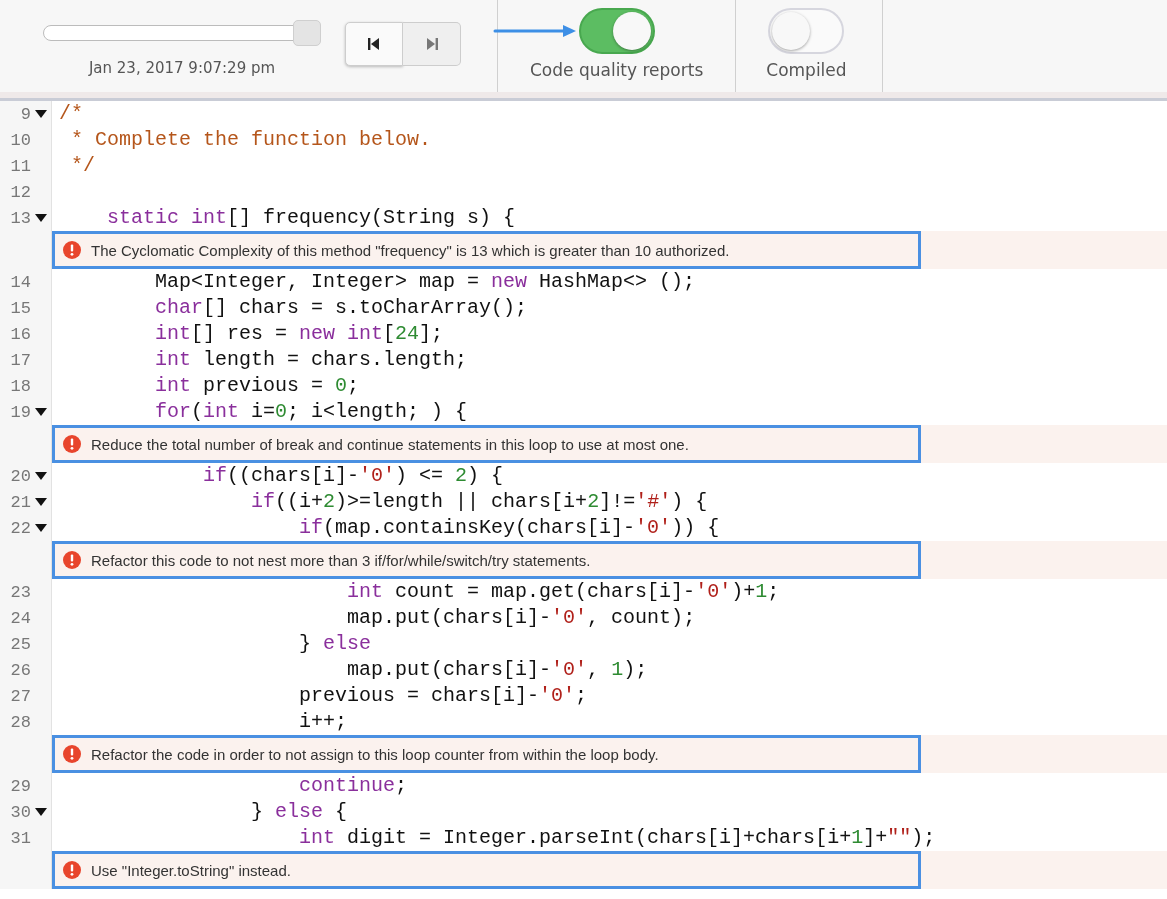  What do you see at coordinates (20, 476) in the screenshot?
I see `line-number: 20` at bounding box center [20, 476].